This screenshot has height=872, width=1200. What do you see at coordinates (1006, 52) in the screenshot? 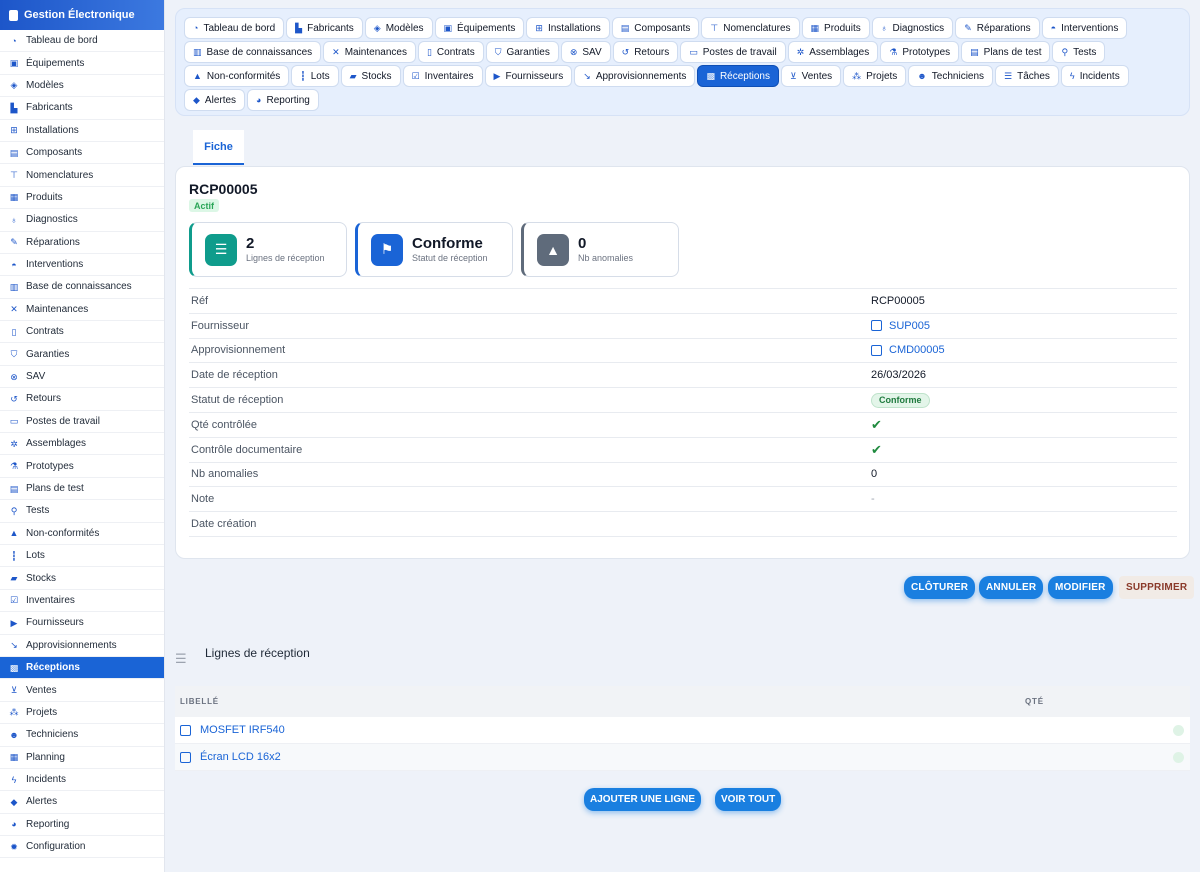
I see `tab-plans-de-test: ▤ Plans de test` at bounding box center [1006, 52].